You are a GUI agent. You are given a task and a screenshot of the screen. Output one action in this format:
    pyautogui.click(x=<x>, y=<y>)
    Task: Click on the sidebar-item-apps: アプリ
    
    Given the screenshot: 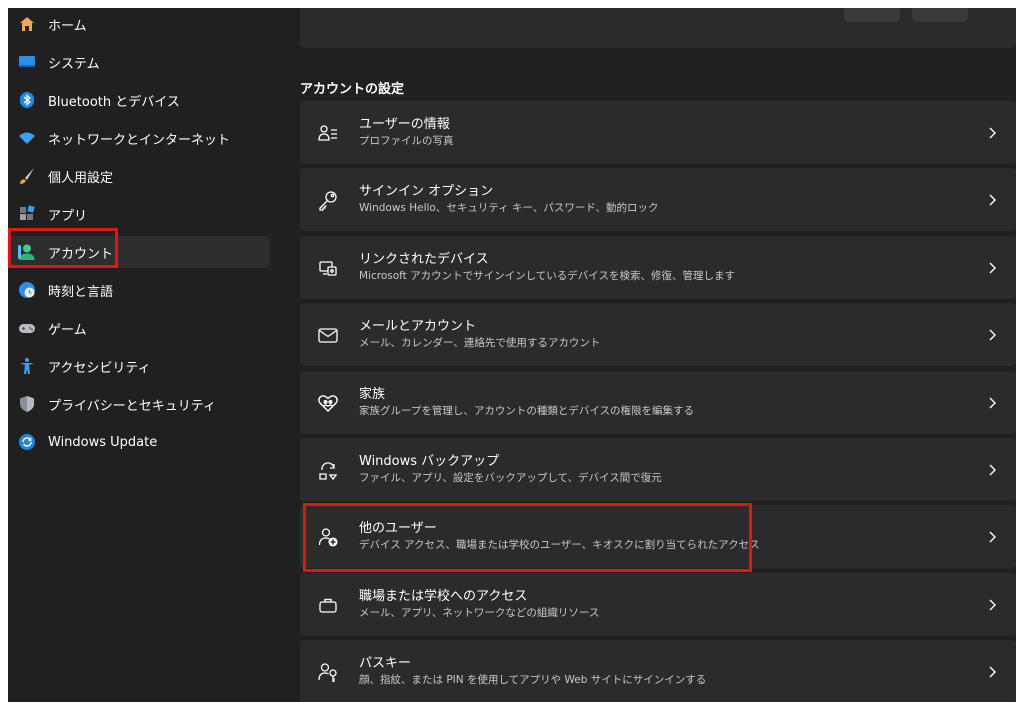 What is the action you would take?
    pyautogui.click(x=140, y=214)
    